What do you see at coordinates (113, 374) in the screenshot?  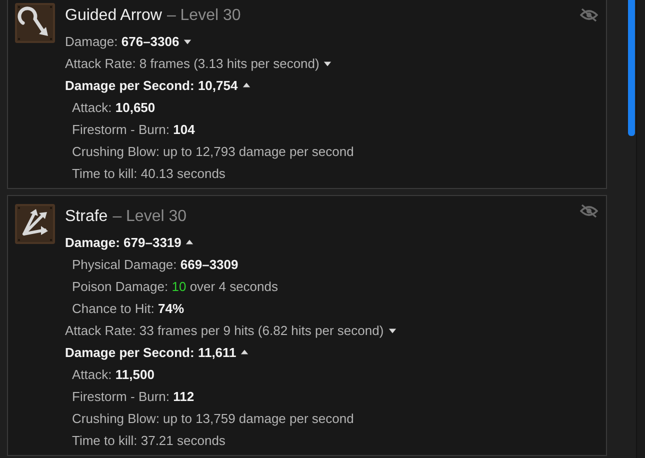 I see `stat-text: Attack: 11,500` at bounding box center [113, 374].